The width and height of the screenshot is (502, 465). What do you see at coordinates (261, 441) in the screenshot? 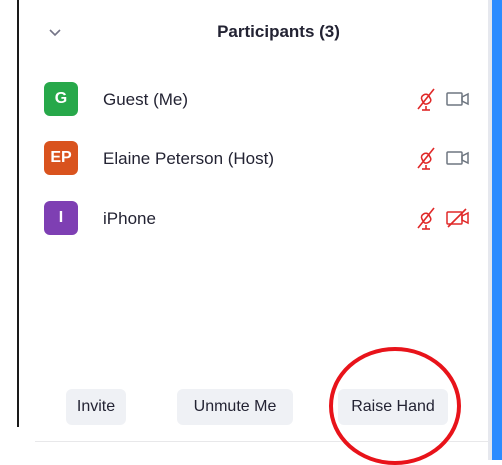
I see `footer-divider` at bounding box center [261, 441].